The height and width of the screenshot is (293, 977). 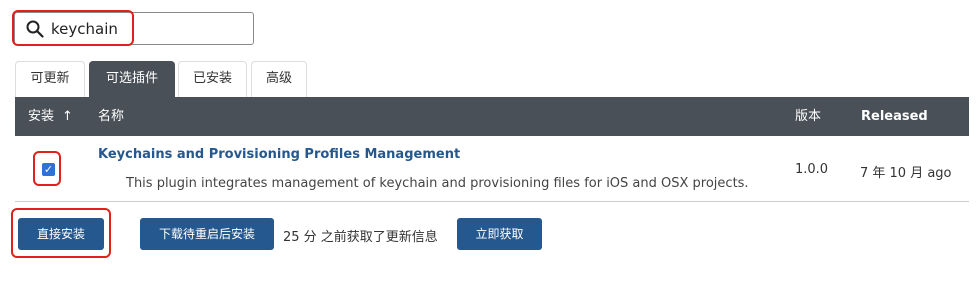 I want to click on search-highlight, so click(x=73, y=28).